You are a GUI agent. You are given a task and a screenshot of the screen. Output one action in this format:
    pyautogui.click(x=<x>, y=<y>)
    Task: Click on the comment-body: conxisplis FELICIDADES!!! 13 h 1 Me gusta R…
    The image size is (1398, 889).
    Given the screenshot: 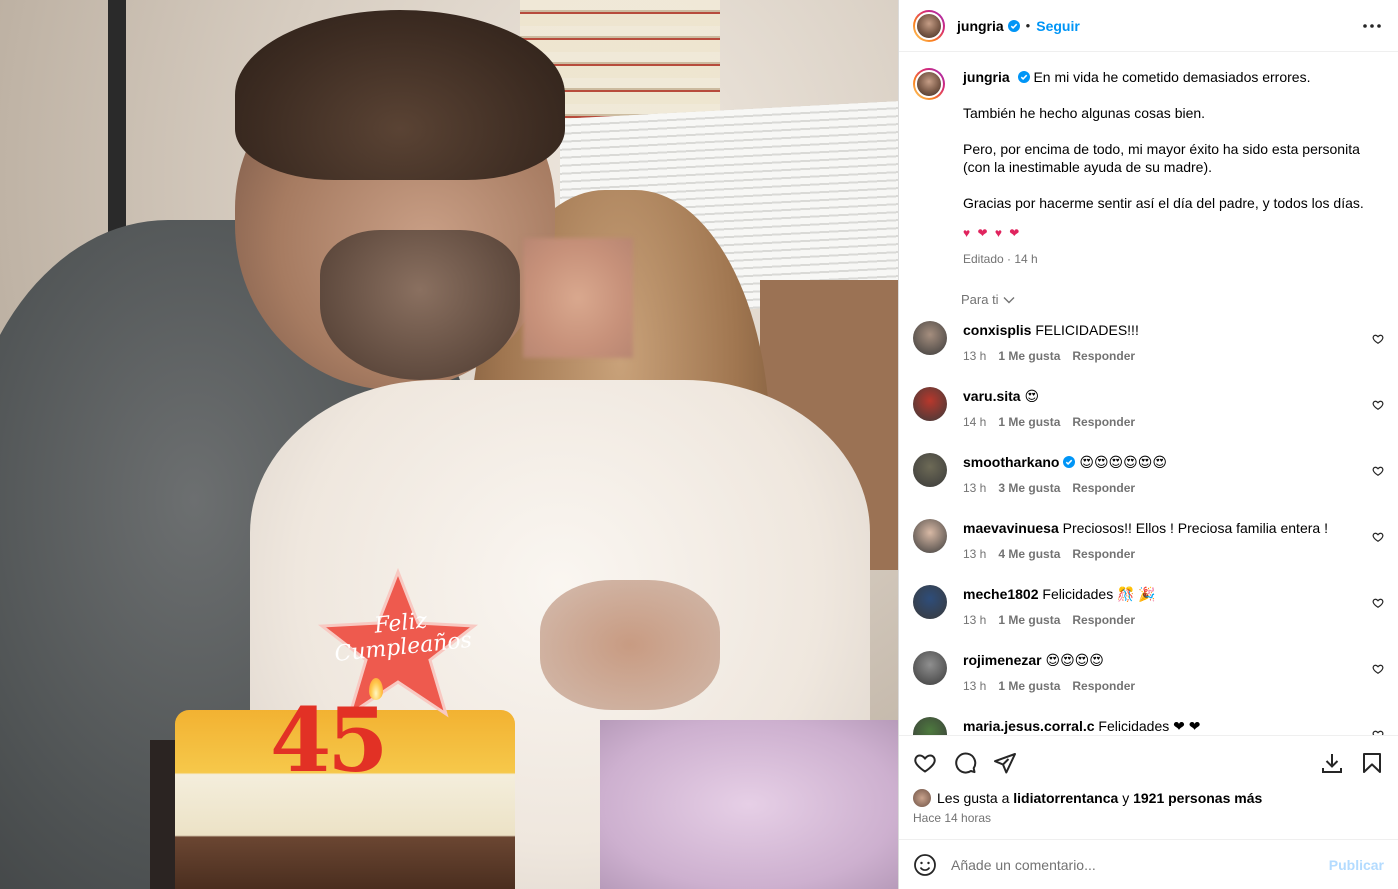 What is the action you would take?
    pyautogui.click(x=1173, y=343)
    